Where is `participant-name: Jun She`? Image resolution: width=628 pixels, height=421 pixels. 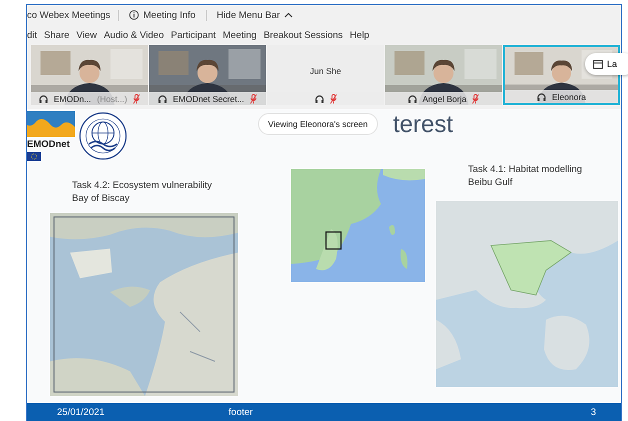 participant-name: Jun She is located at coordinates (326, 71).